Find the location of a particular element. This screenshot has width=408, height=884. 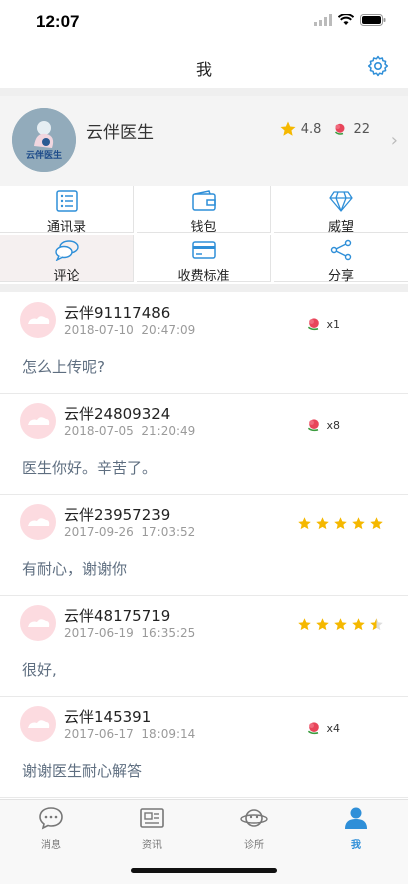

review-message: 谢谢医生耐心解答 is located at coordinates (82, 771).